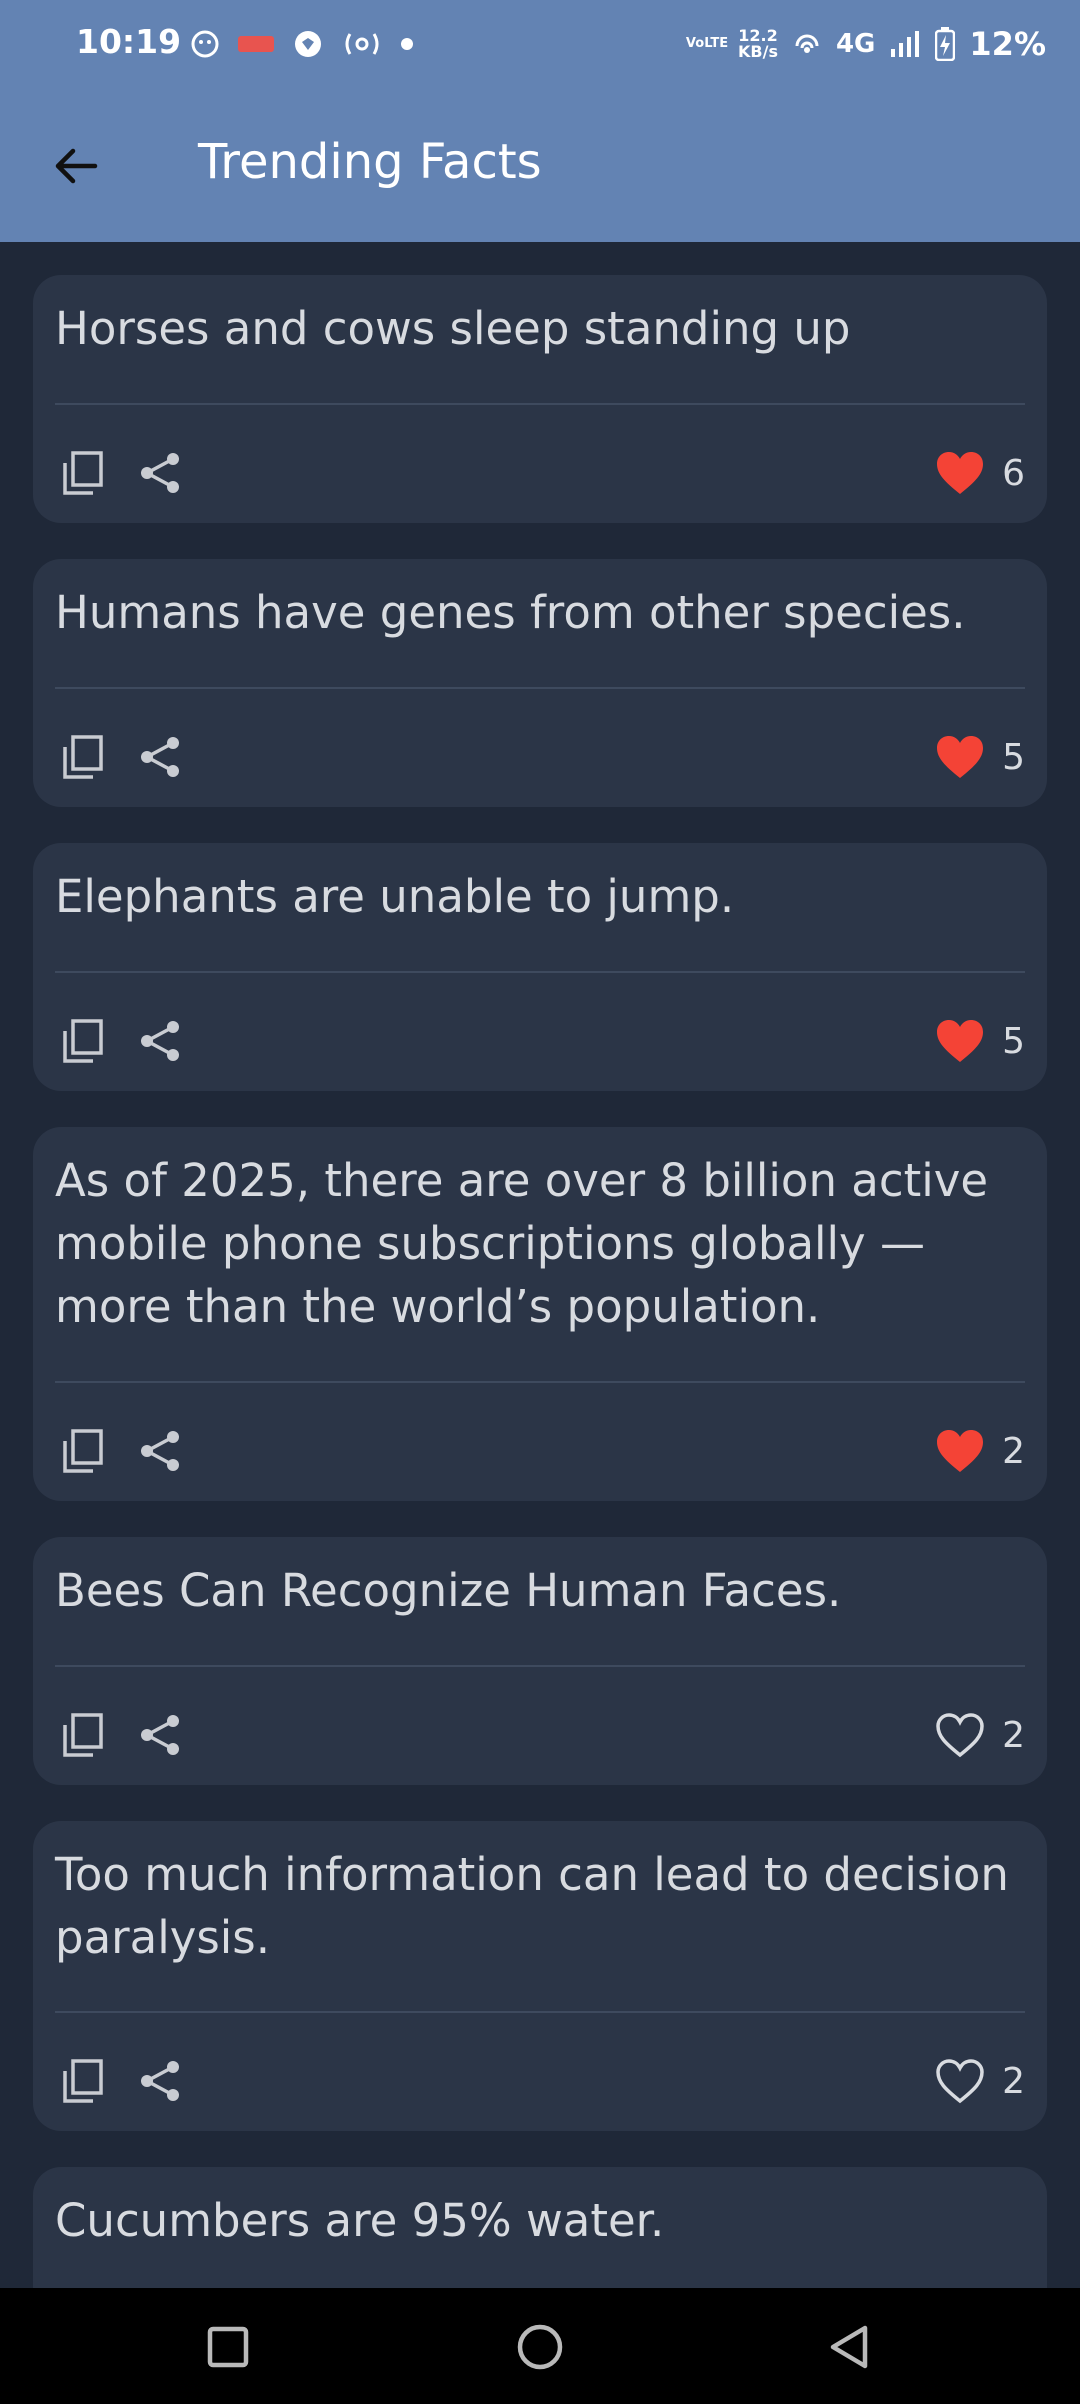 The width and height of the screenshot is (1080, 2404). I want to click on back-triangle-icon, so click(849, 2347).